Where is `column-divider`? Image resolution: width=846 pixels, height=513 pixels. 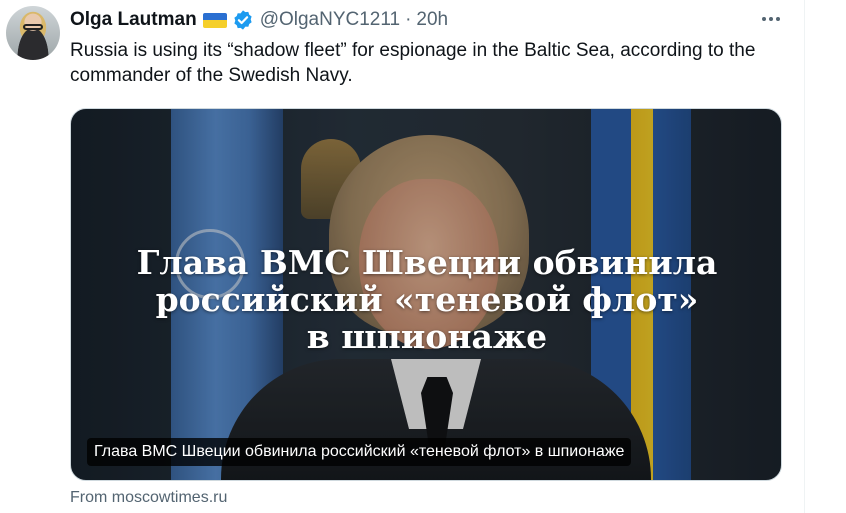 column-divider is located at coordinates (804, 256).